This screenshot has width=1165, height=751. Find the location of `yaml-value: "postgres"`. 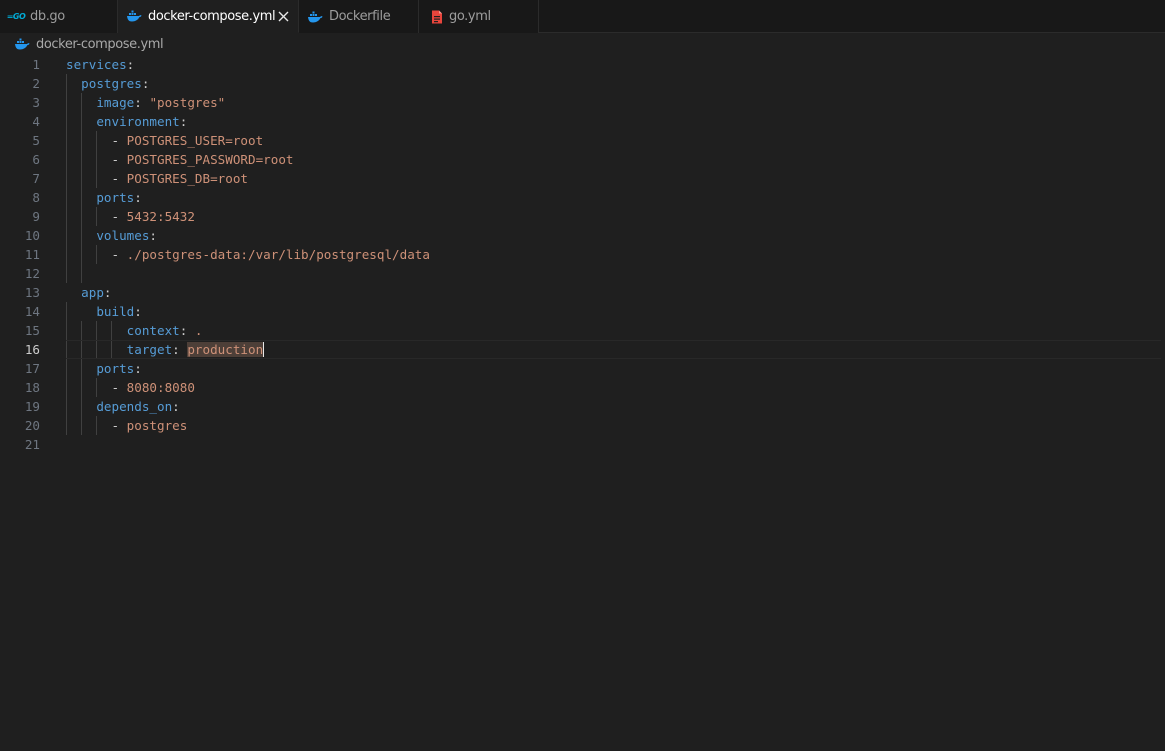

yaml-value: "postgres" is located at coordinates (187, 102).